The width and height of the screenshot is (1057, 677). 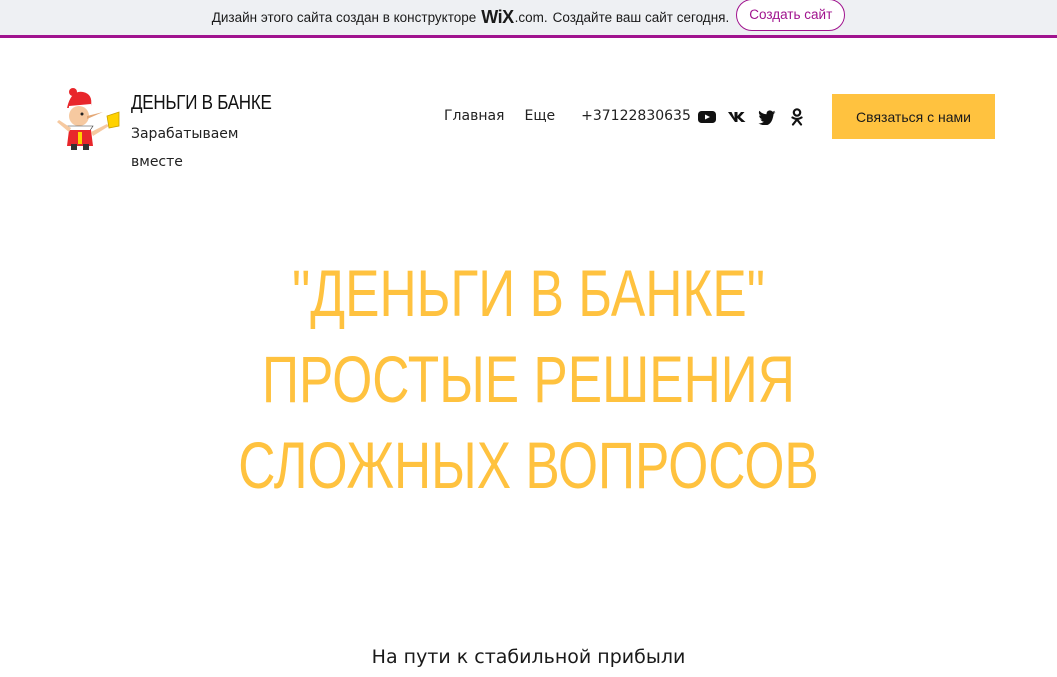 I want to click on youtube-icon, so click(x=707, y=117).